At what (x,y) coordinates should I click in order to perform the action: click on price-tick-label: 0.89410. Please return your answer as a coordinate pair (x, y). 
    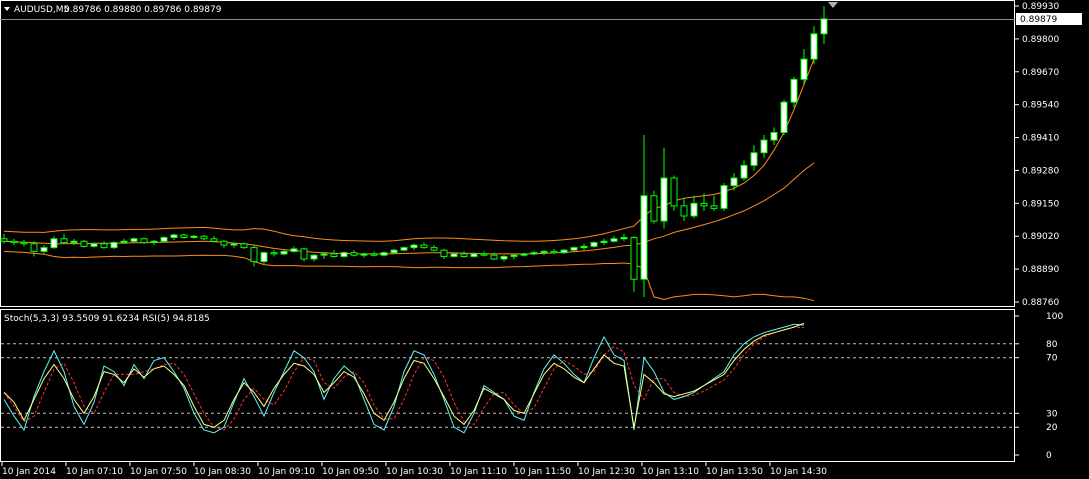
    Looking at the image, I should click on (1040, 139).